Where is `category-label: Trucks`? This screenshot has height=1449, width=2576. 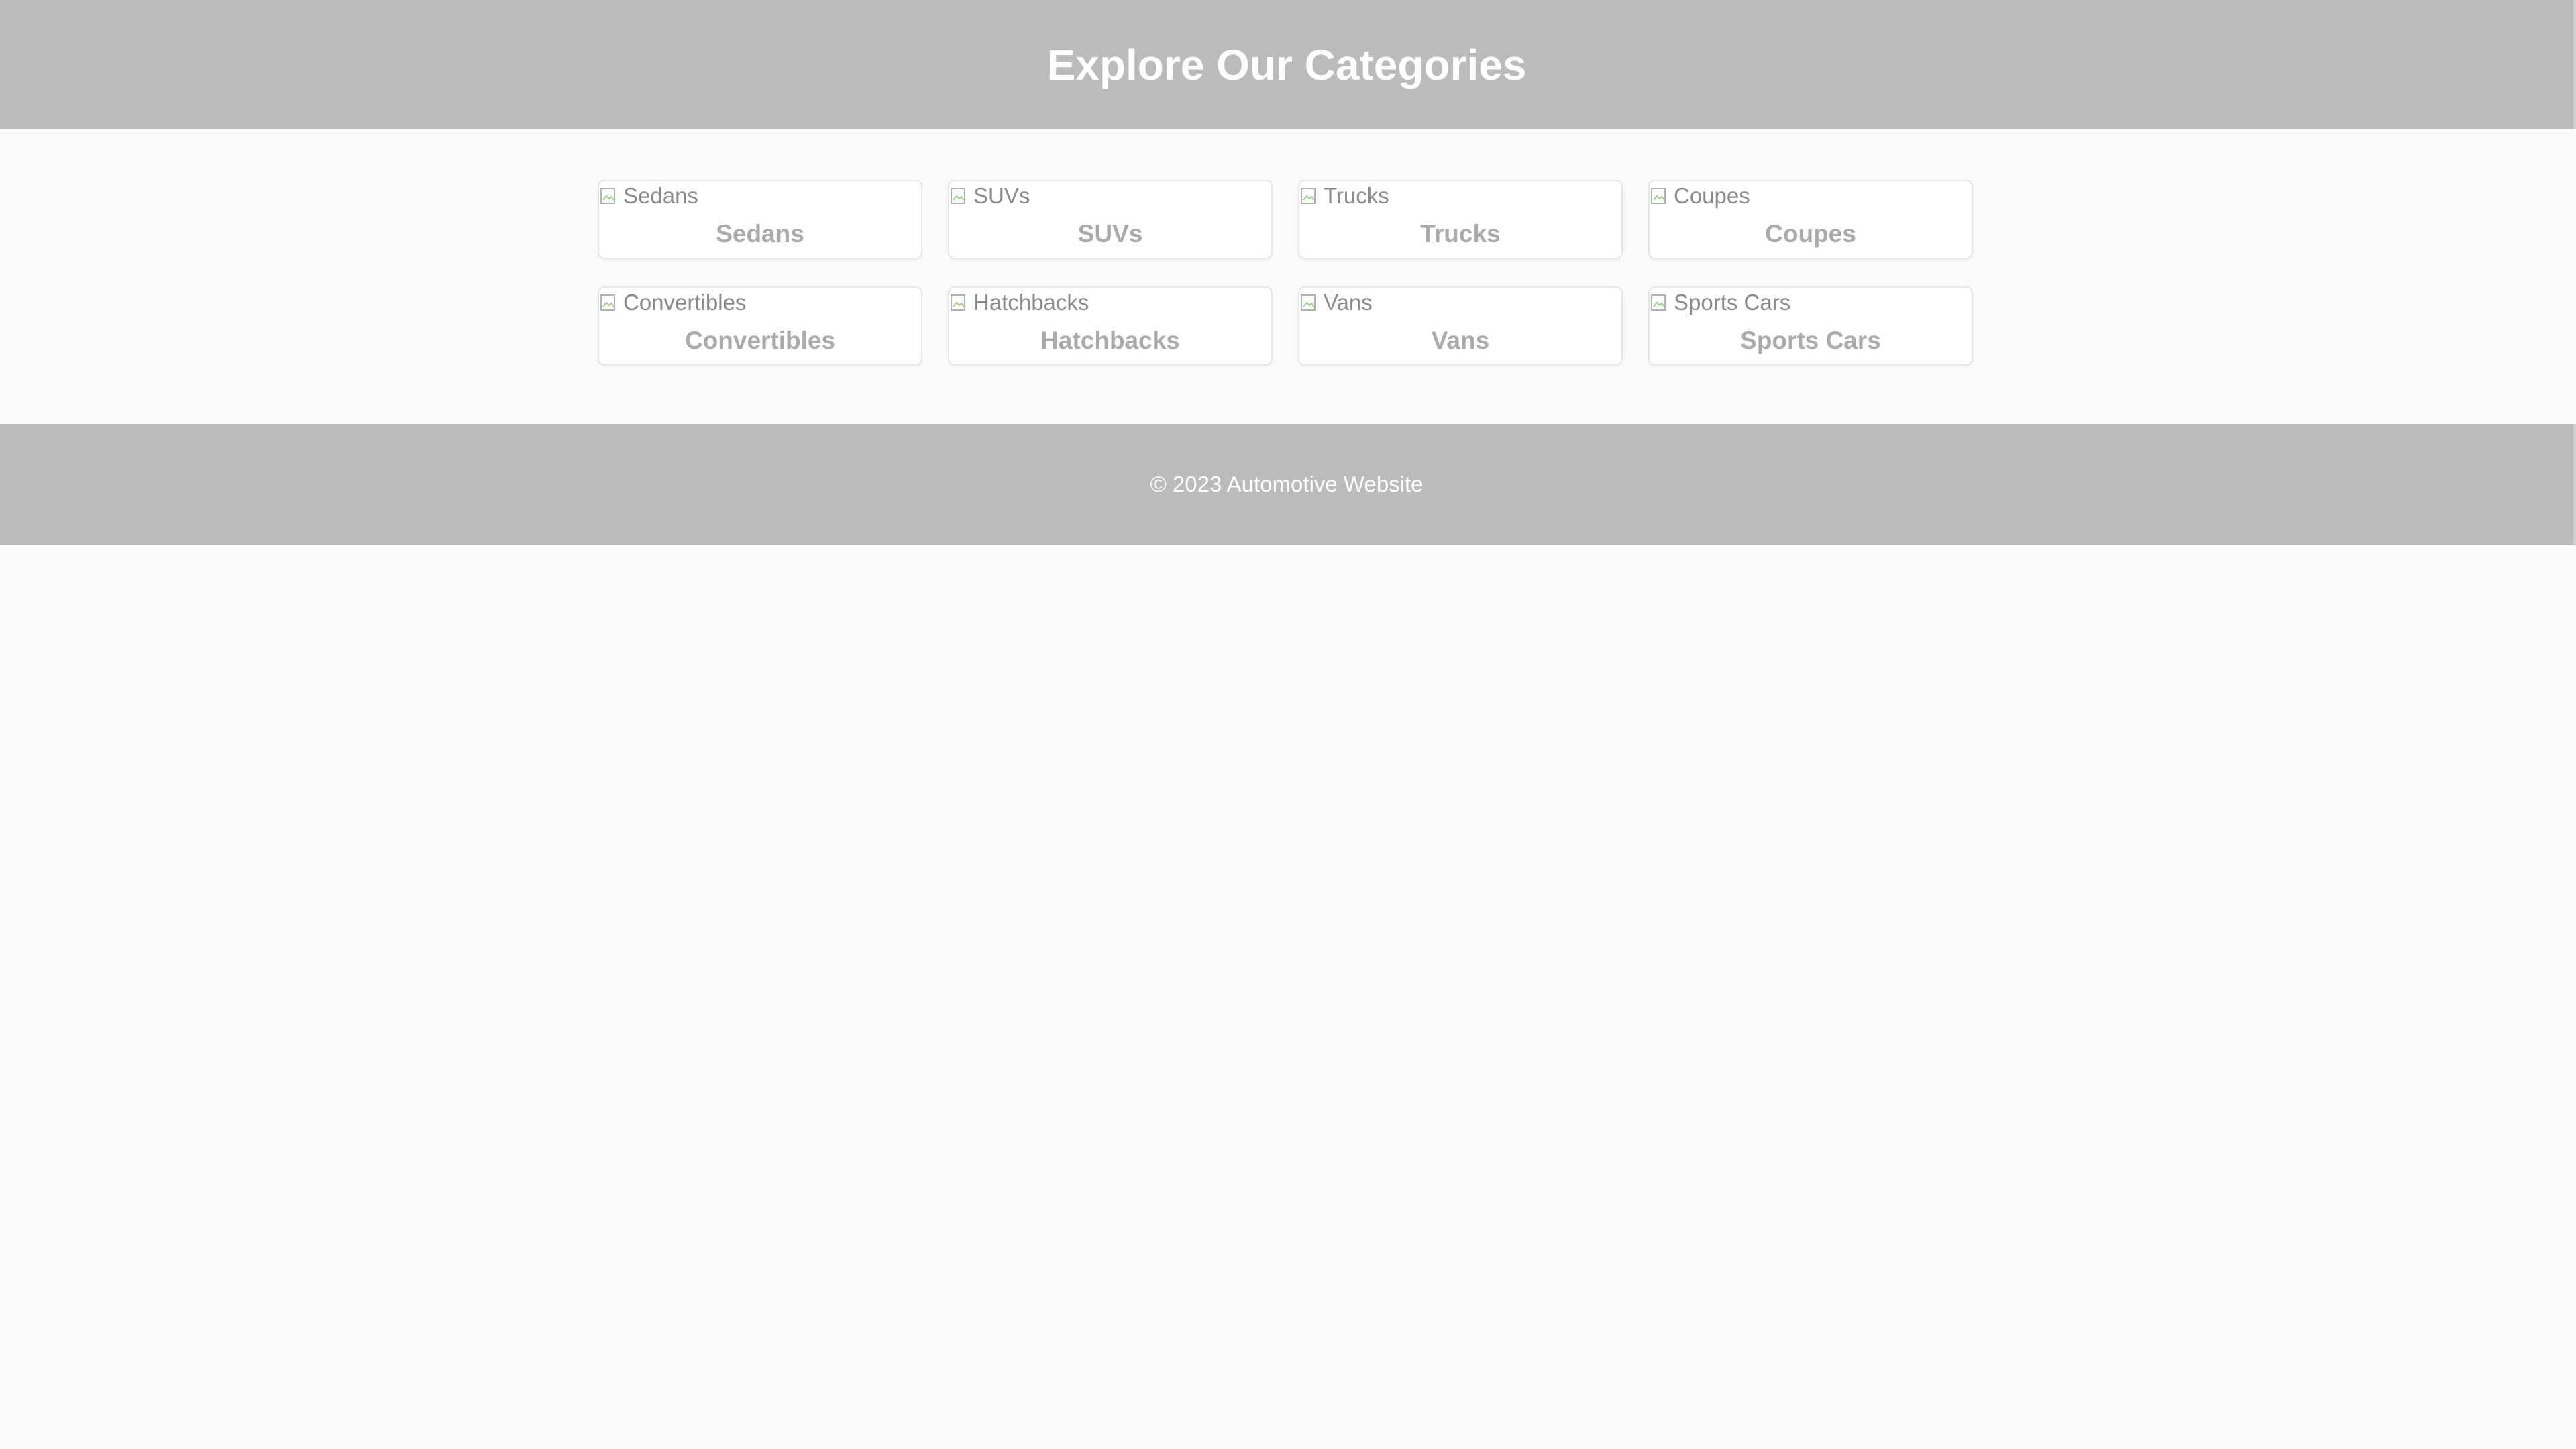 category-label: Trucks is located at coordinates (1460, 234).